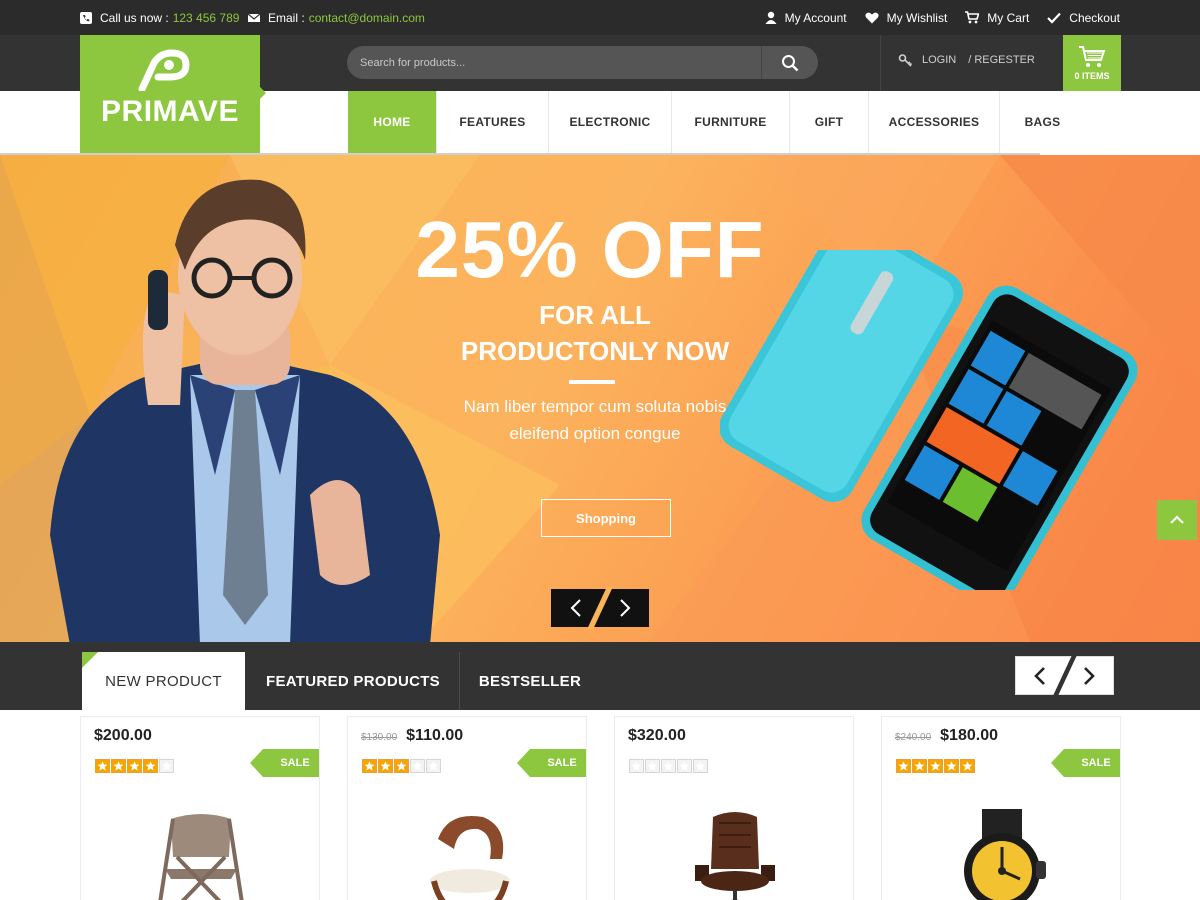 This screenshot has height=900, width=1200. Describe the element at coordinates (551, 763) in the screenshot. I see `sale-badge: SALE` at that location.